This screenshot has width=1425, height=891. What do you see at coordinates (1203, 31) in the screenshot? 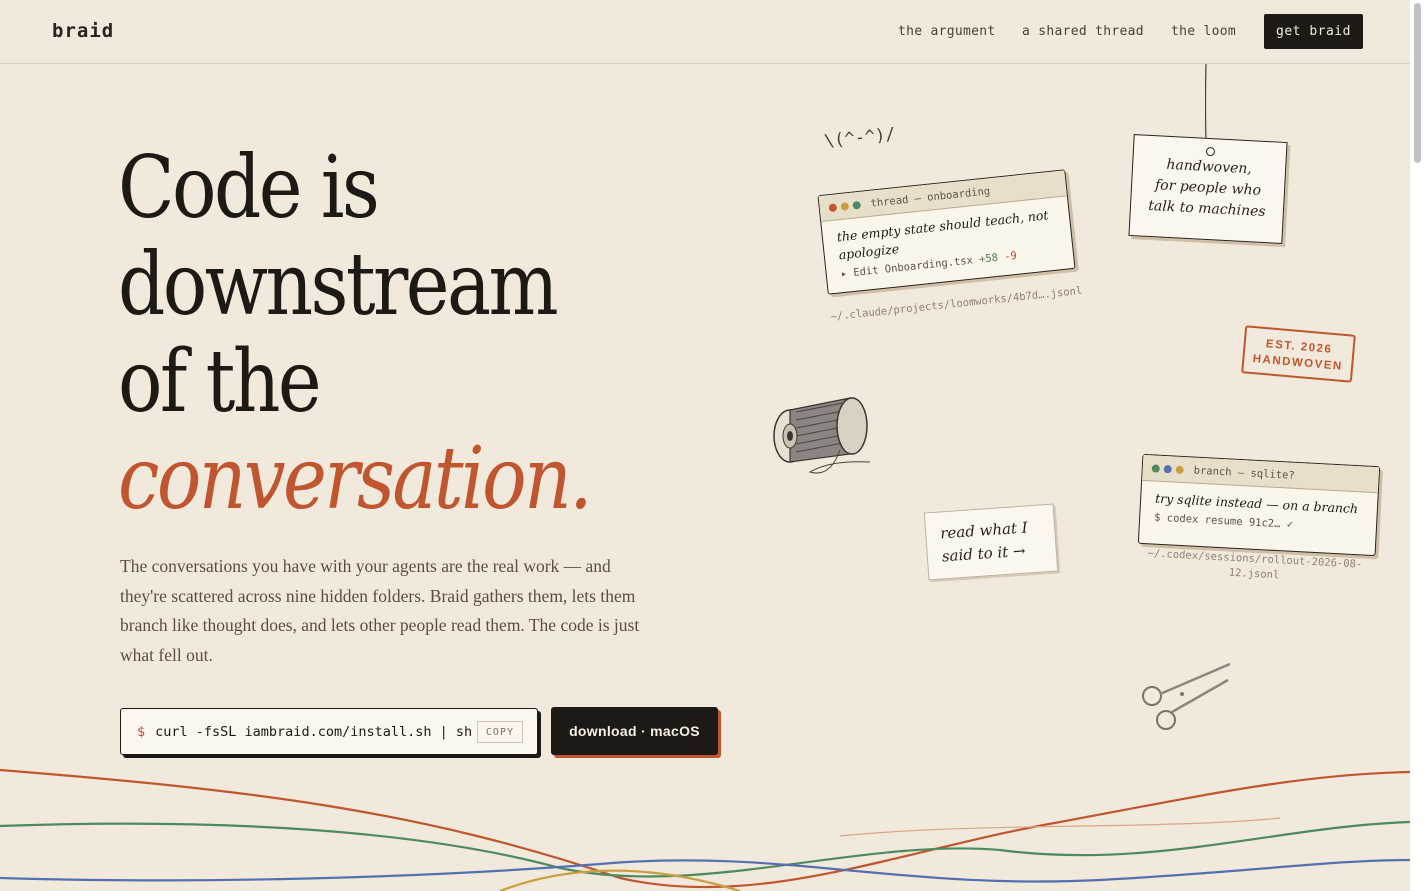
I see `nav-link-the-loom: the loom` at bounding box center [1203, 31].